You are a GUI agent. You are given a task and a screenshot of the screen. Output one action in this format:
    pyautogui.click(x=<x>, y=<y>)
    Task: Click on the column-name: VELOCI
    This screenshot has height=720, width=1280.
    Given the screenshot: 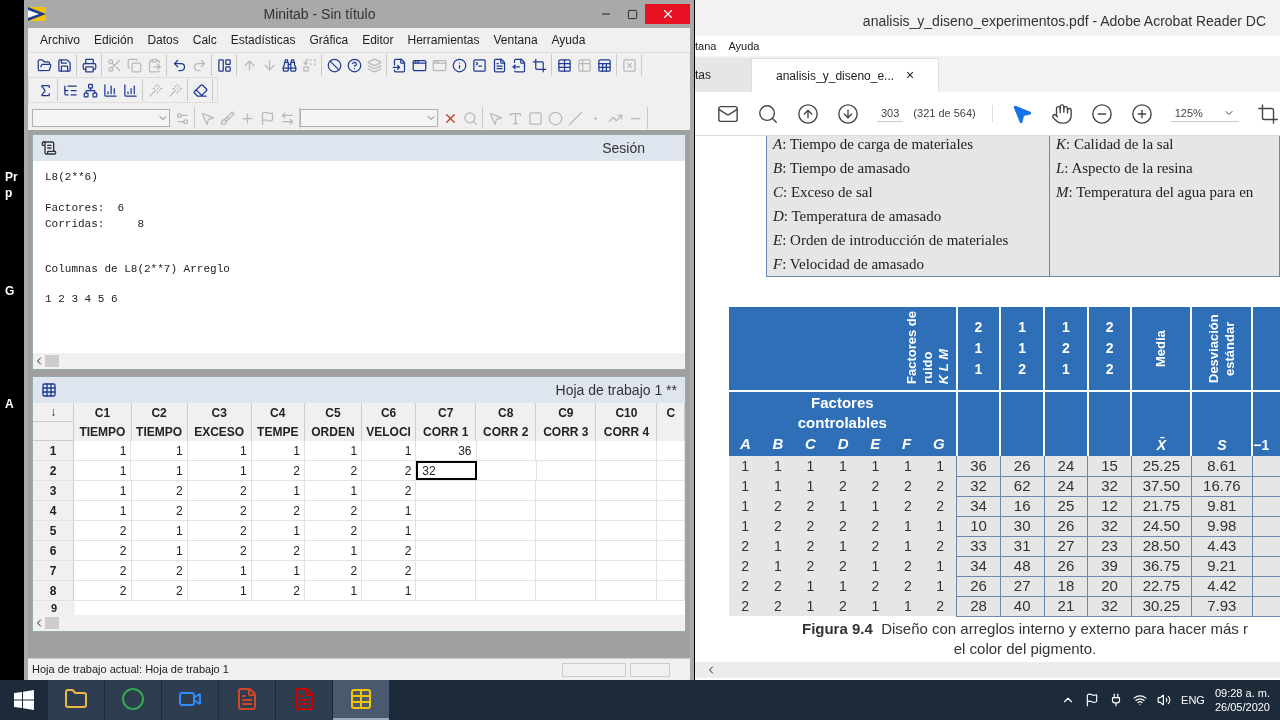 What is the action you would take?
    pyautogui.click(x=389, y=431)
    